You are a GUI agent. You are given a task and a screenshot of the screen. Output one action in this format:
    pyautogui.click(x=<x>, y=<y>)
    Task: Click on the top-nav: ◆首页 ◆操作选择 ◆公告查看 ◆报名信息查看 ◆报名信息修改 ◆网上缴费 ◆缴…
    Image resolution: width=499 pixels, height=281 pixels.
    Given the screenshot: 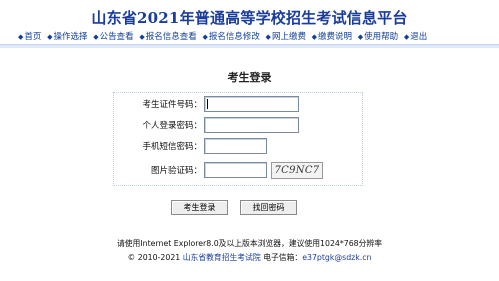 What is the action you would take?
    pyautogui.click(x=224, y=36)
    